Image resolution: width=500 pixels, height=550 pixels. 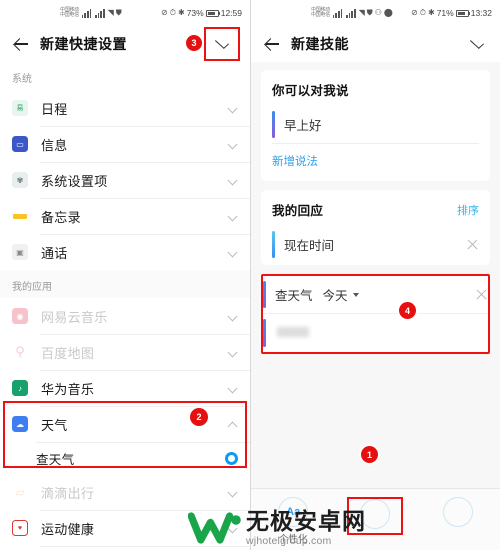 What do you see at coordinates (20, 108) in the screenshot?
I see `calendar-icon: 易` at bounding box center [20, 108].